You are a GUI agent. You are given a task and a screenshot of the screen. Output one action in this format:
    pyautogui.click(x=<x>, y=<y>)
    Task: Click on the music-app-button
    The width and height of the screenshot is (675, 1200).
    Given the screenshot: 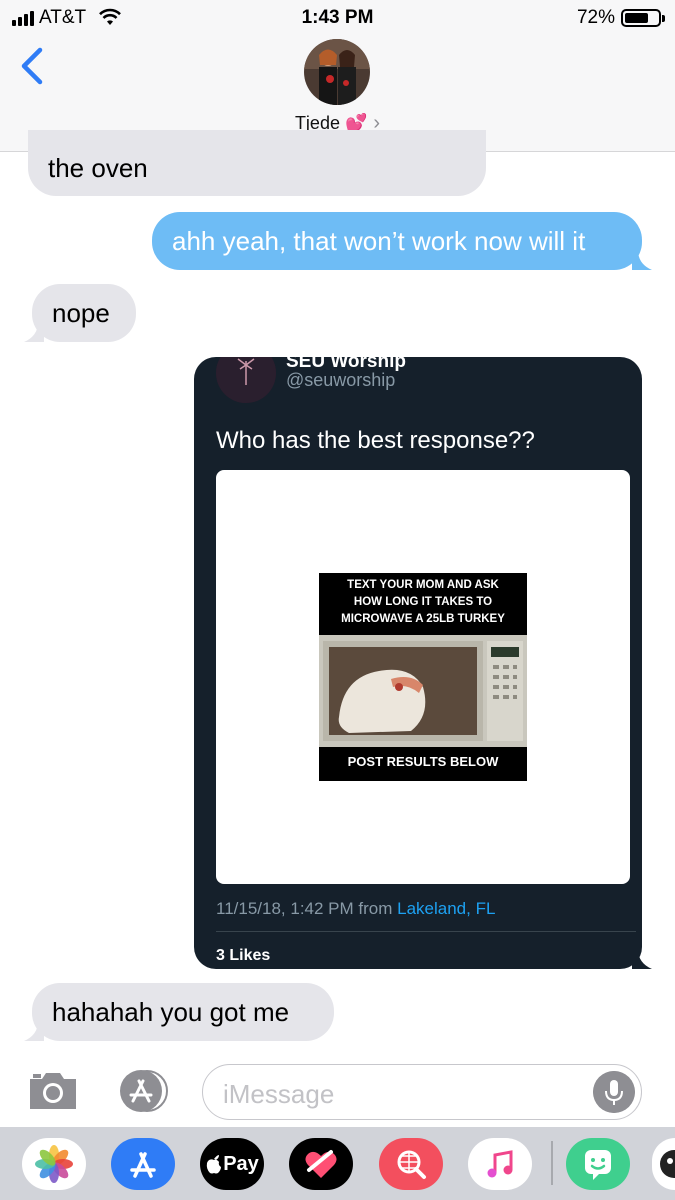 What is the action you would take?
    pyautogui.click(x=500, y=1164)
    